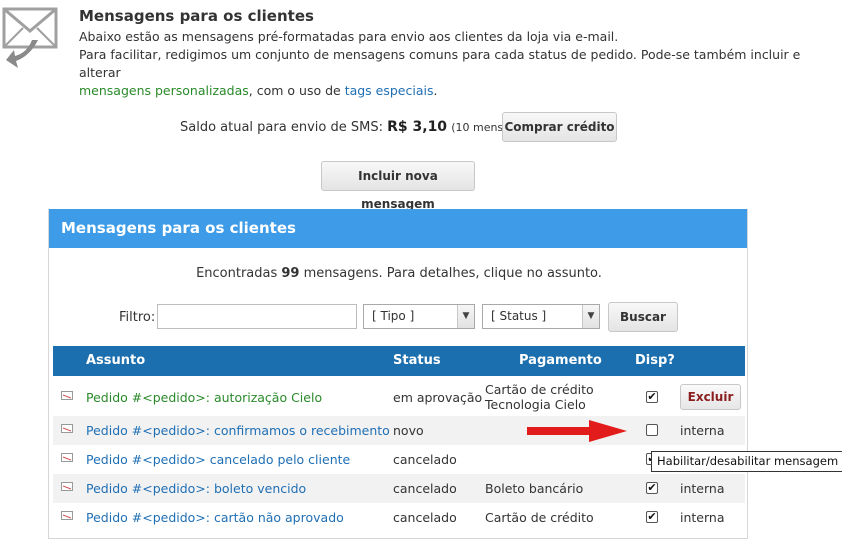 This screenshot has height=539, width=842. What do you see at coordinates (746, 461) in the screenshot?
I see `tooltip: Habilitar/desabilitar mensagem` at bounding box center [746, 461].